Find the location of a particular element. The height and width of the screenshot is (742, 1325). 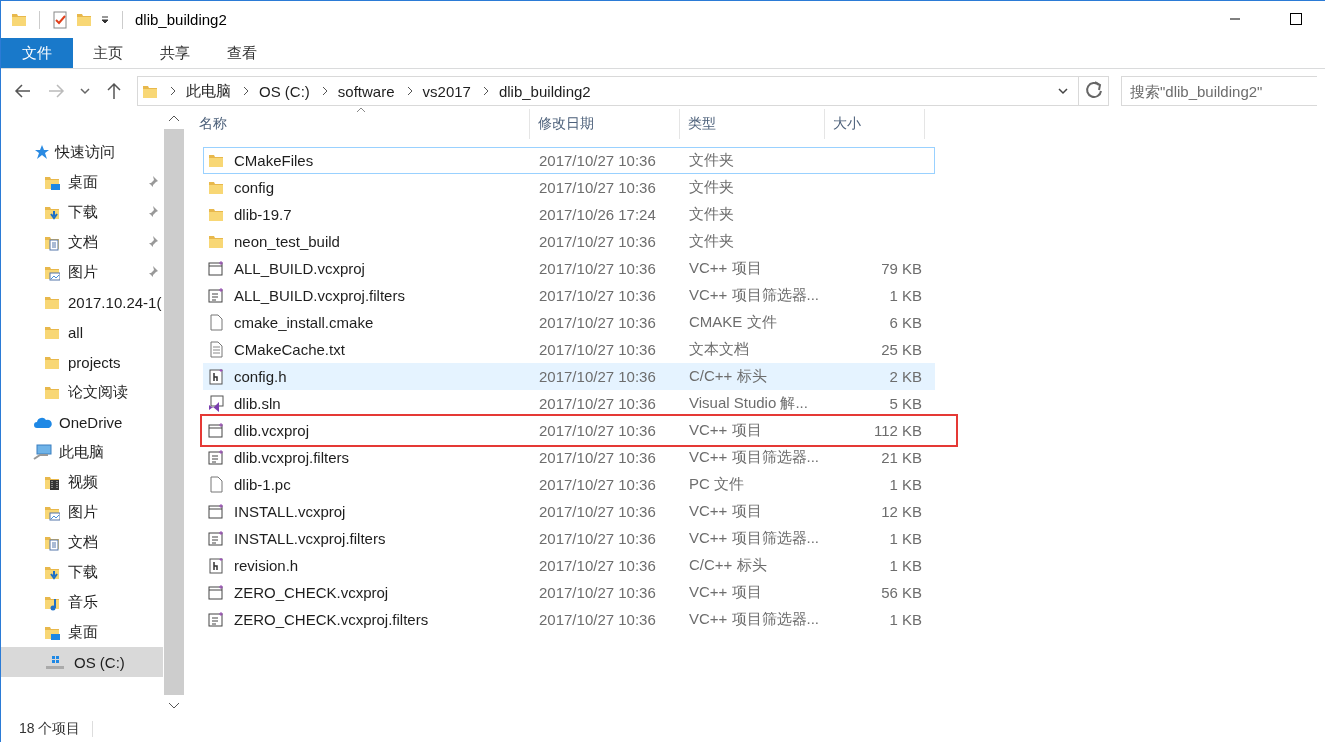

star-icon is located at coordinates (41, 152).